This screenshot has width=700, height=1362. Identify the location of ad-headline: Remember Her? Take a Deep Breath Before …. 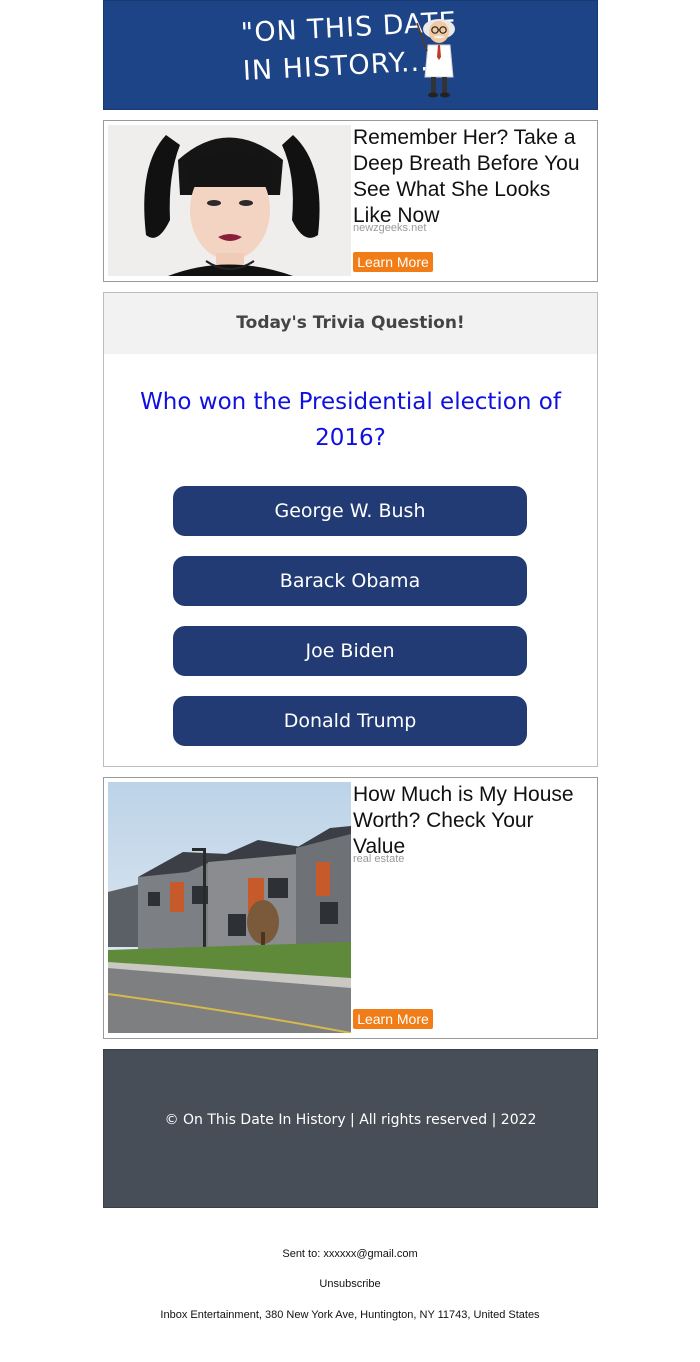
(471, 177).